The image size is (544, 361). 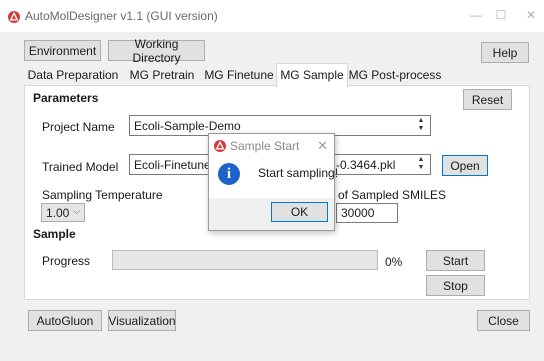 What do you see at coordinates (245, 260) in the screenshot?
I see `progress-bar` at bounding box center [245, 260].